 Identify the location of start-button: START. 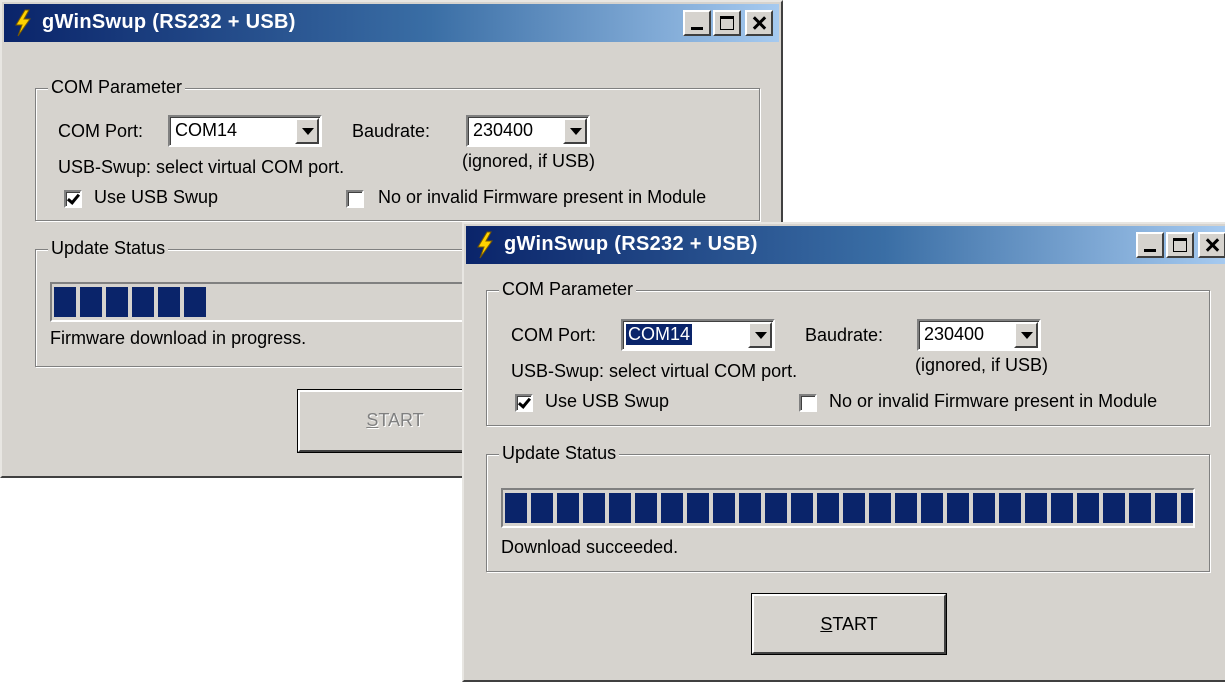
(849, 624).